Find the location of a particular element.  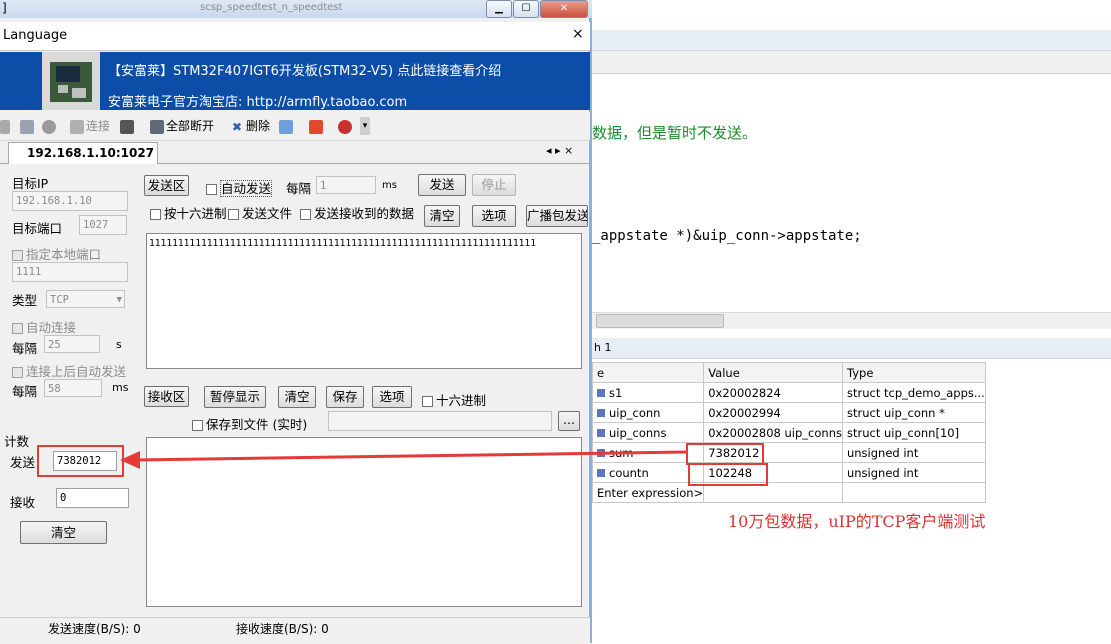

annotation-arrow is located at coordinates (403, 459).